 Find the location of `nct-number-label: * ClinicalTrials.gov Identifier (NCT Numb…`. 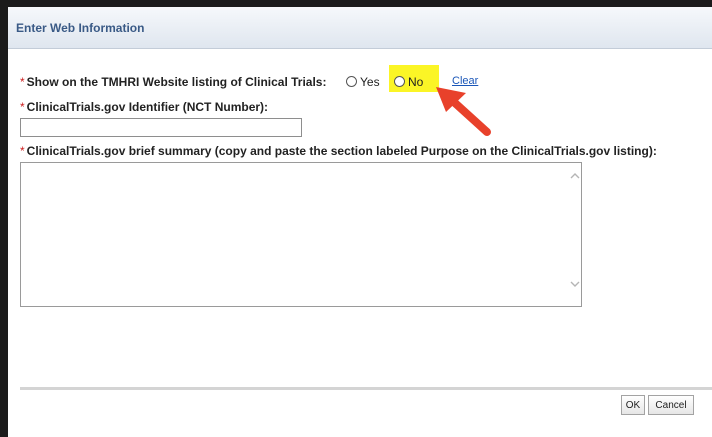

nct-number-label: * ClinicalTrials.gov Identifier (NCT Numb… is located at coordinates (144, 107).